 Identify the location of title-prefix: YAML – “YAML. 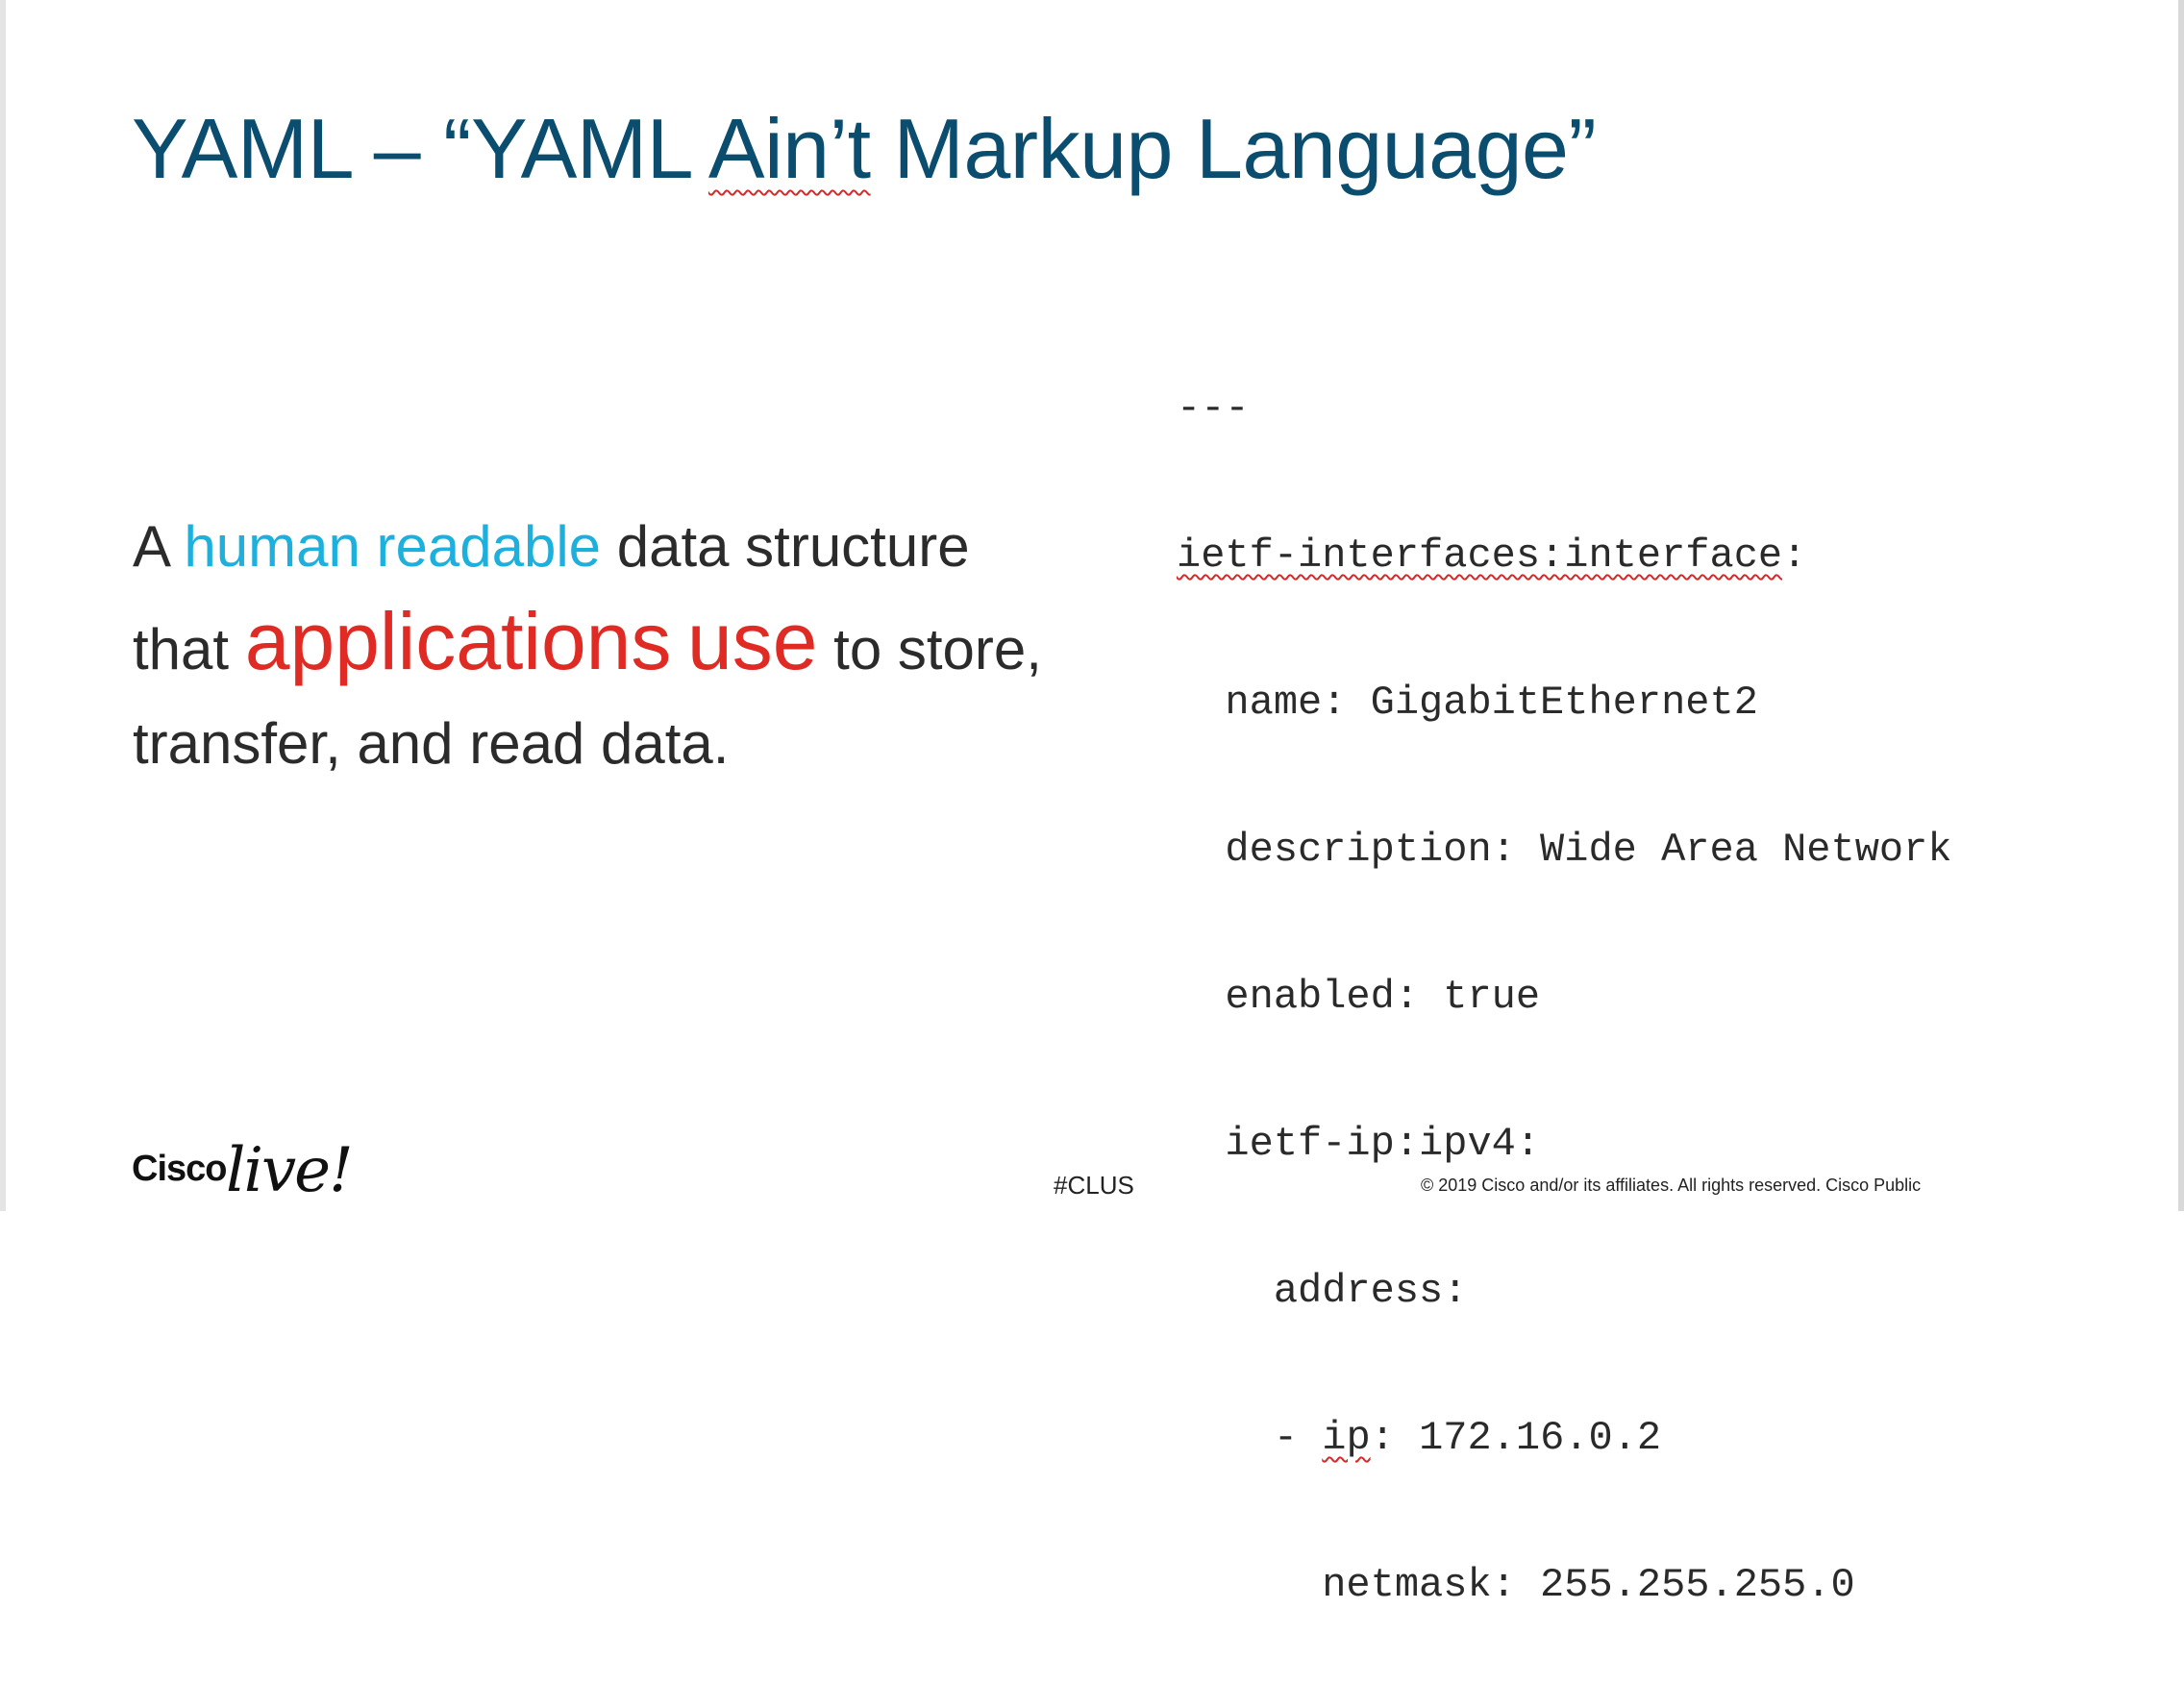
(420, 149).